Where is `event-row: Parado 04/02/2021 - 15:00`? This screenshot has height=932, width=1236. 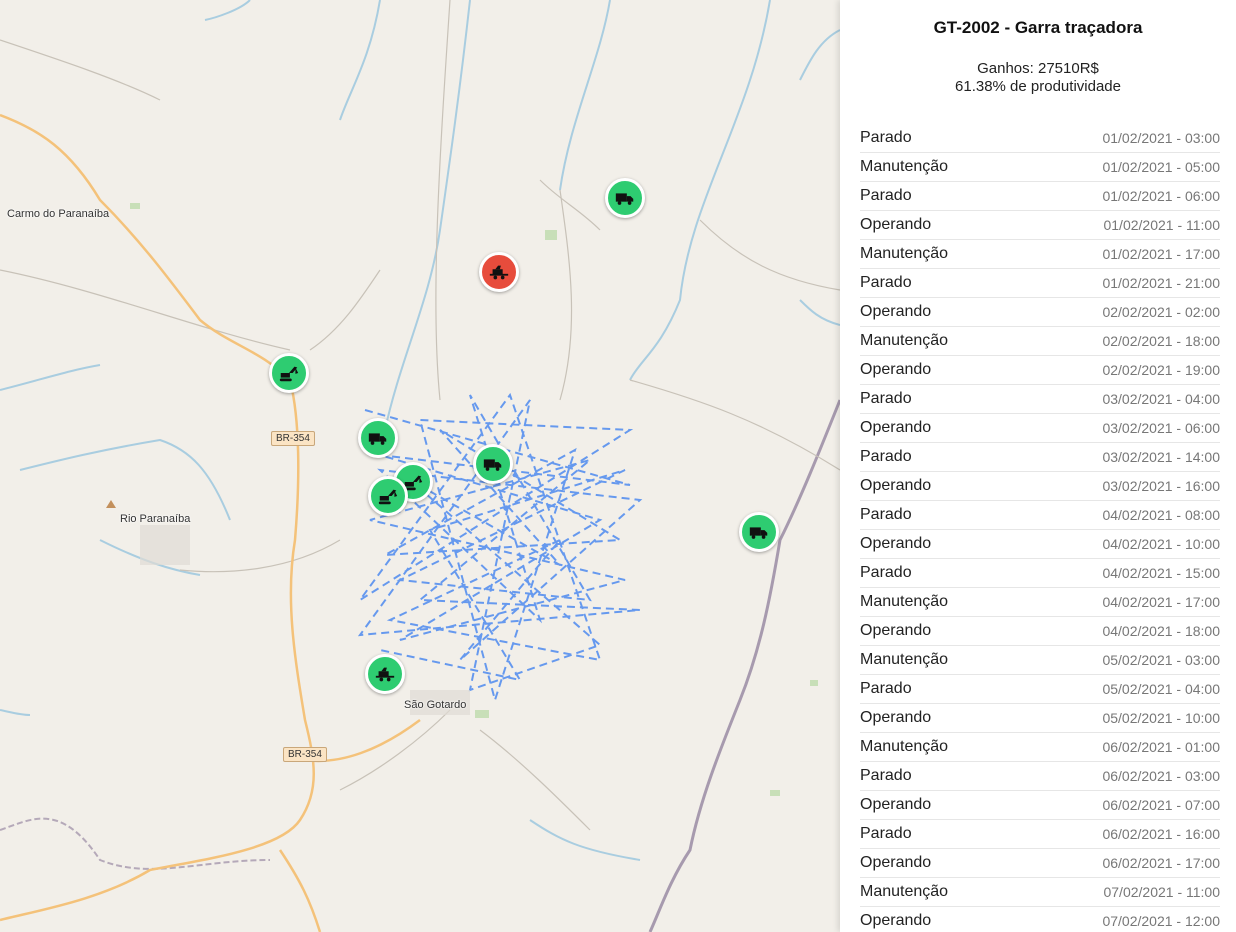
event-row: Parado 04/02/2021 - 15:00 is located at coordinates (1040, 573).